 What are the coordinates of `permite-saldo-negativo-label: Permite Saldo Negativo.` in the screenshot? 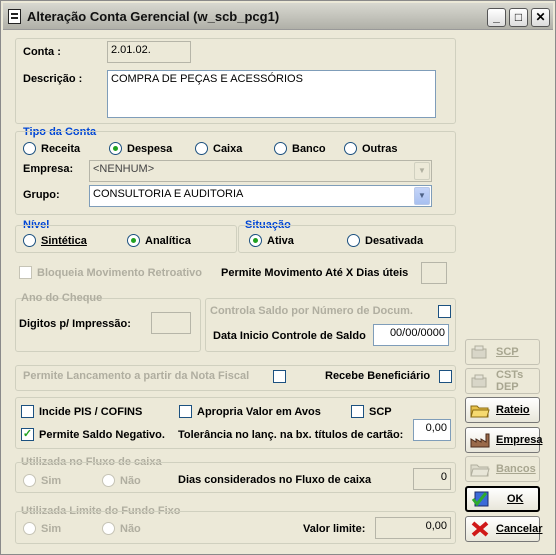 It's located at (102, 434).